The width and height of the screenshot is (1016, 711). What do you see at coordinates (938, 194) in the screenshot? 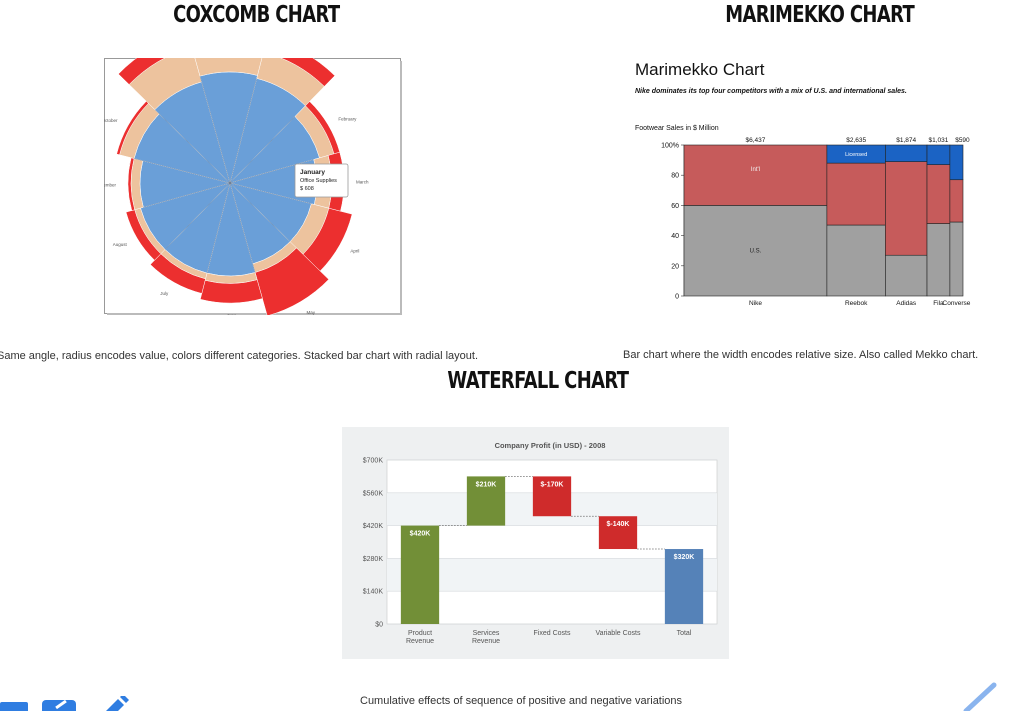
I see `mekko-segment-fila-intl` at bounding box center [938, 194].